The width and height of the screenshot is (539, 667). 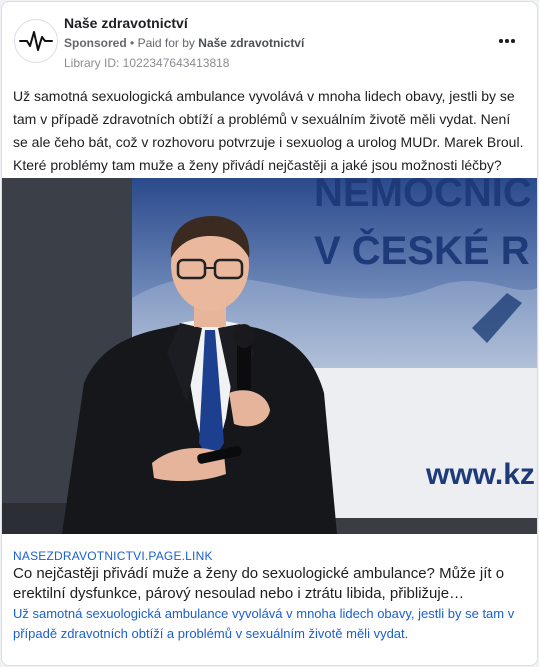 What do you see at coordinates (126, 23) in the screenshot?
I see `page-name: Naše zdravotnictví` at bounding box center [126, 23].